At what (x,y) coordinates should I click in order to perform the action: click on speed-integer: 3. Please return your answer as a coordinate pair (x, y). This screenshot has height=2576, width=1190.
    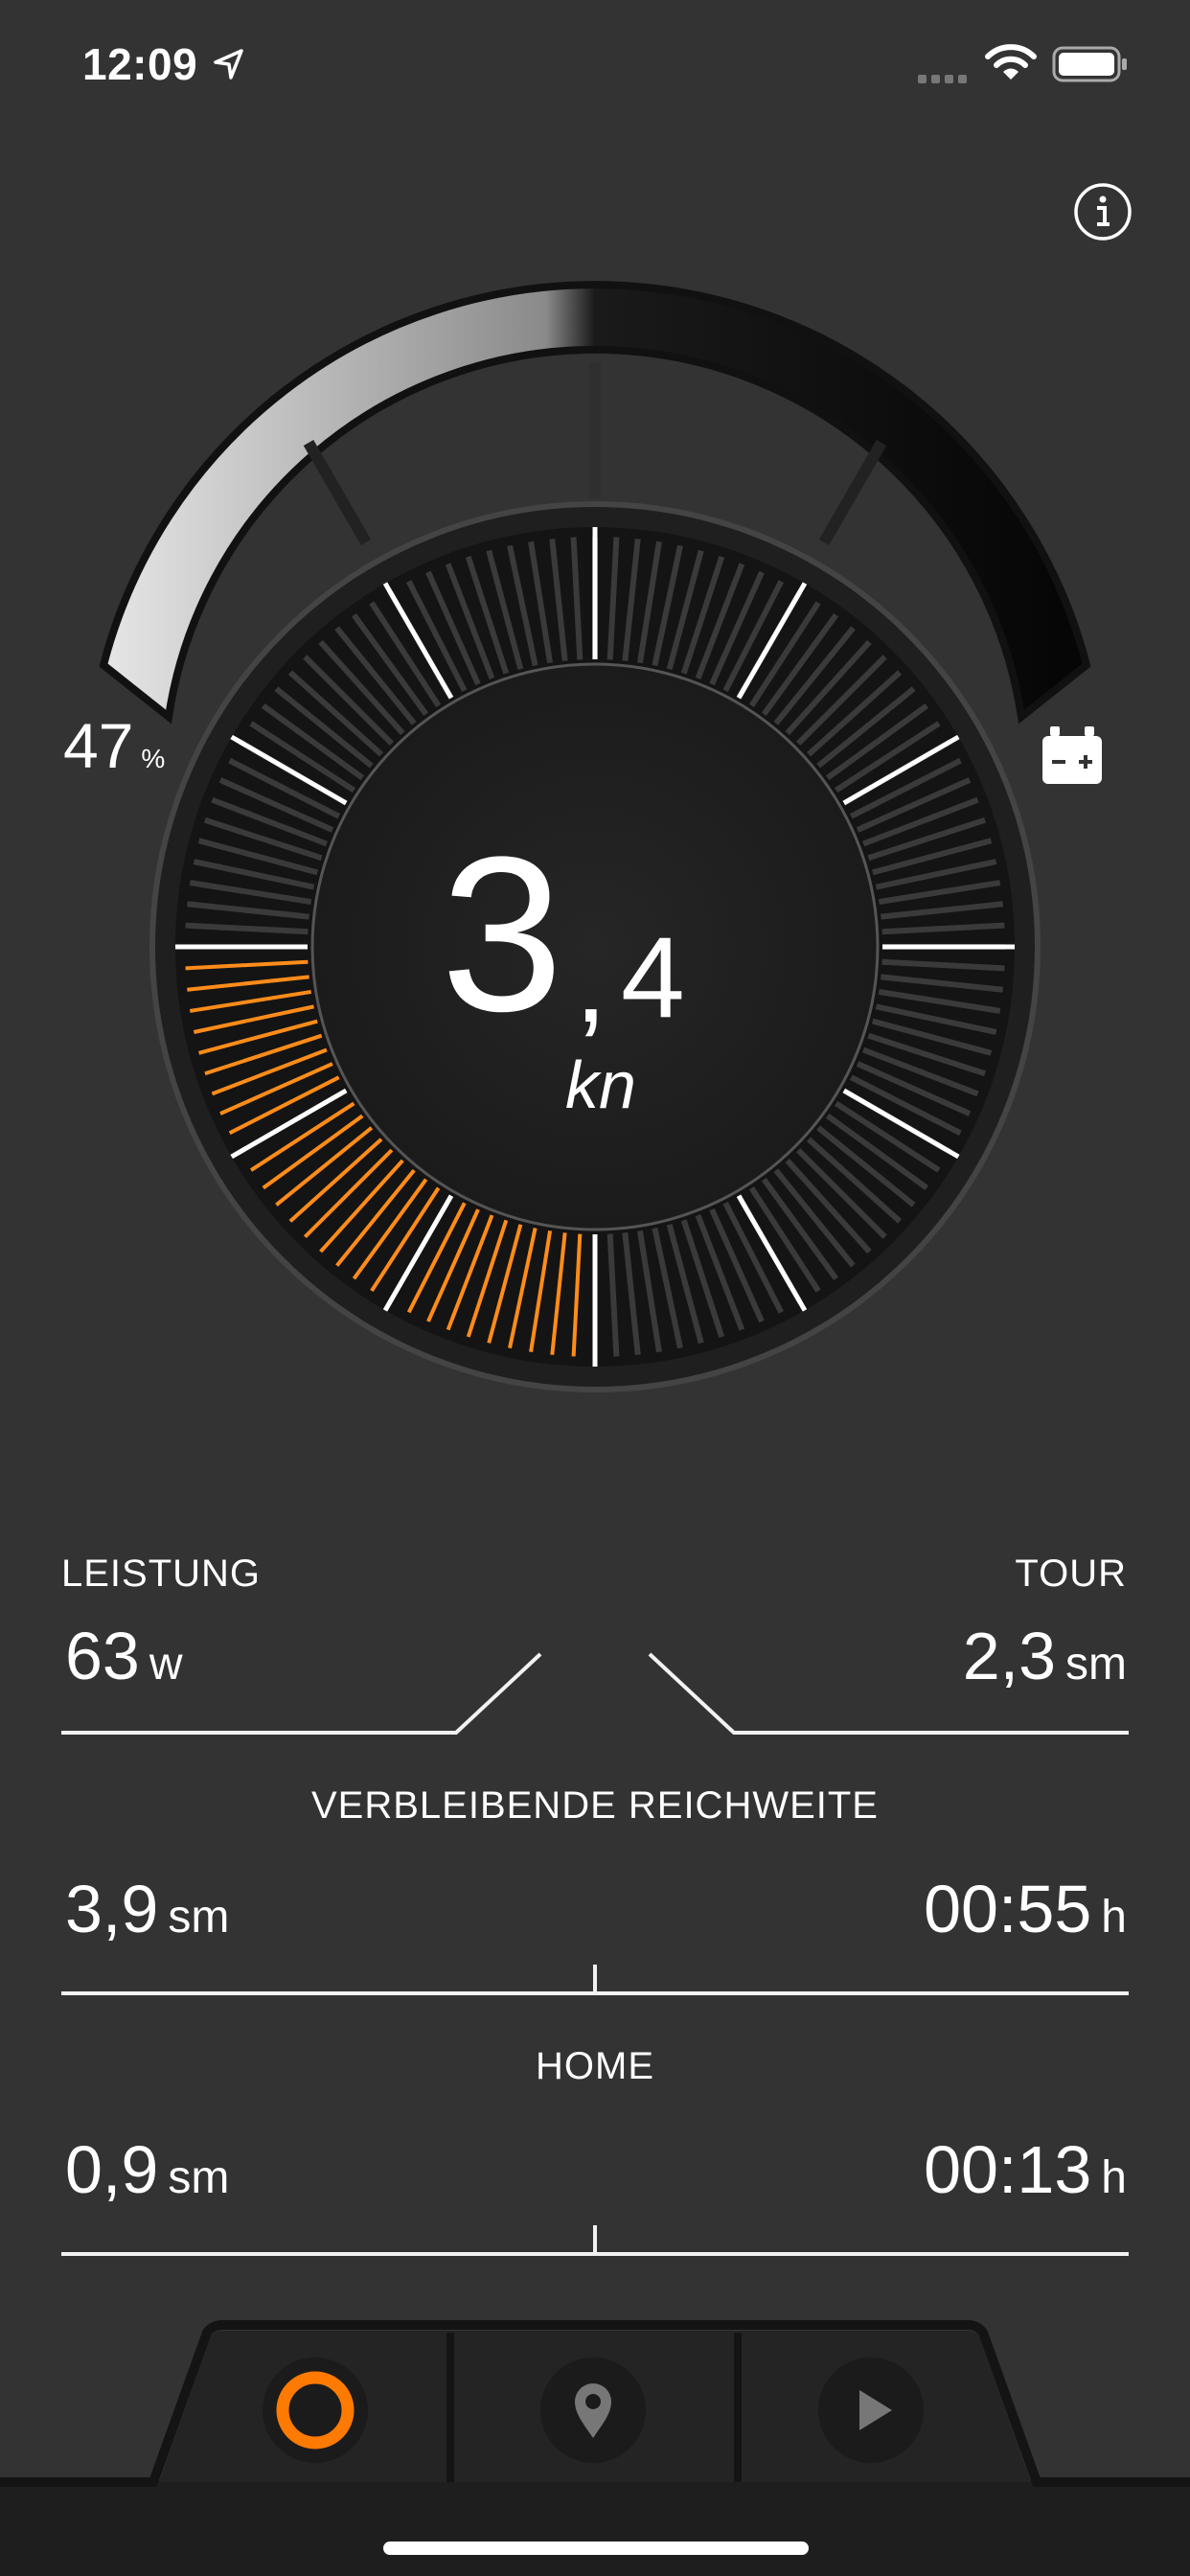
    Looking at the image, I should click on (502, 934).